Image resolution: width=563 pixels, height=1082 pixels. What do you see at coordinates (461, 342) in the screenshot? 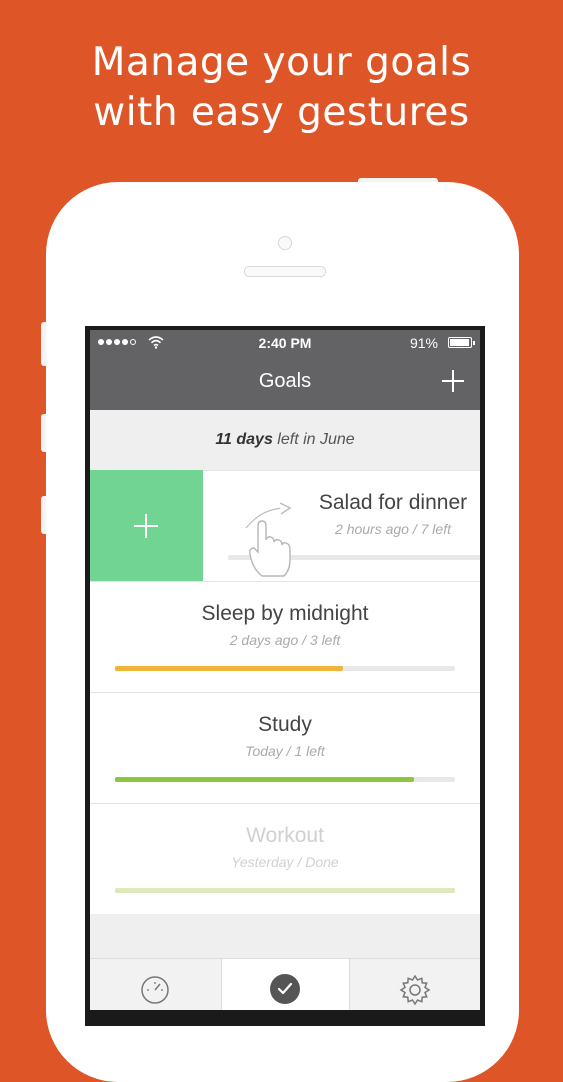
I see `battery-icon` at bounding box center [461, 342].